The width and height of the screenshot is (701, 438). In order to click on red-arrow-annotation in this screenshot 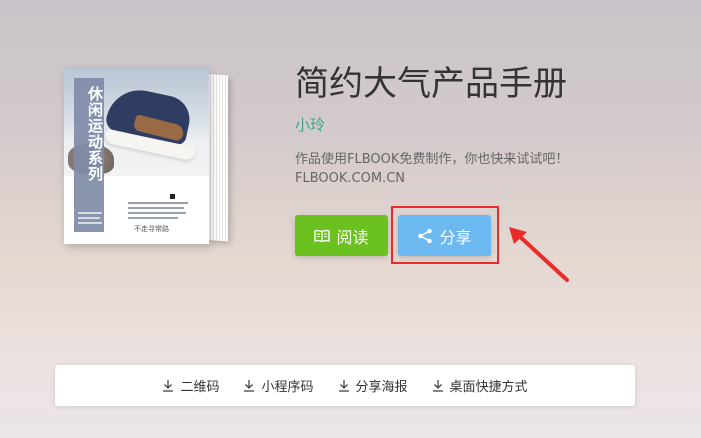, I will do `click(539, 254)`.